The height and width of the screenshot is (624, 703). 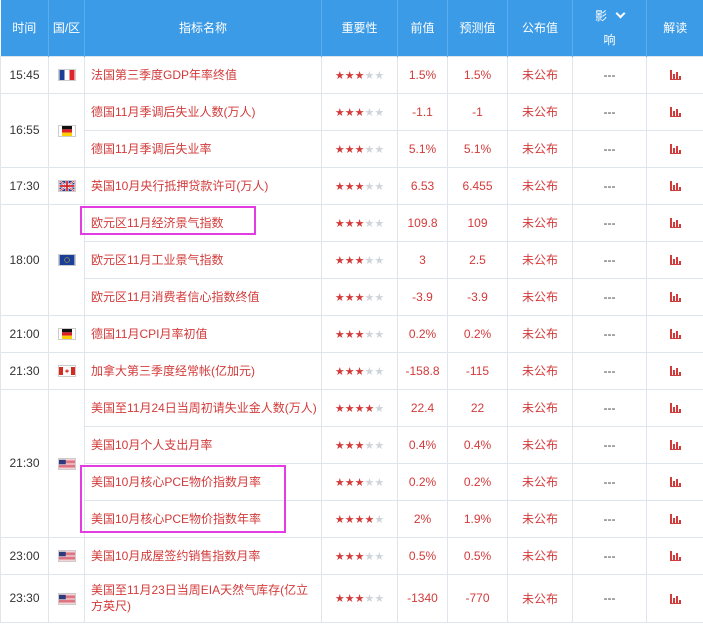 What do you see at coordinates (203, 555) in the screenshot?
I see `indicator-name: 美国10月成屋签约销售指数月率` at bounding box center [203, 555].